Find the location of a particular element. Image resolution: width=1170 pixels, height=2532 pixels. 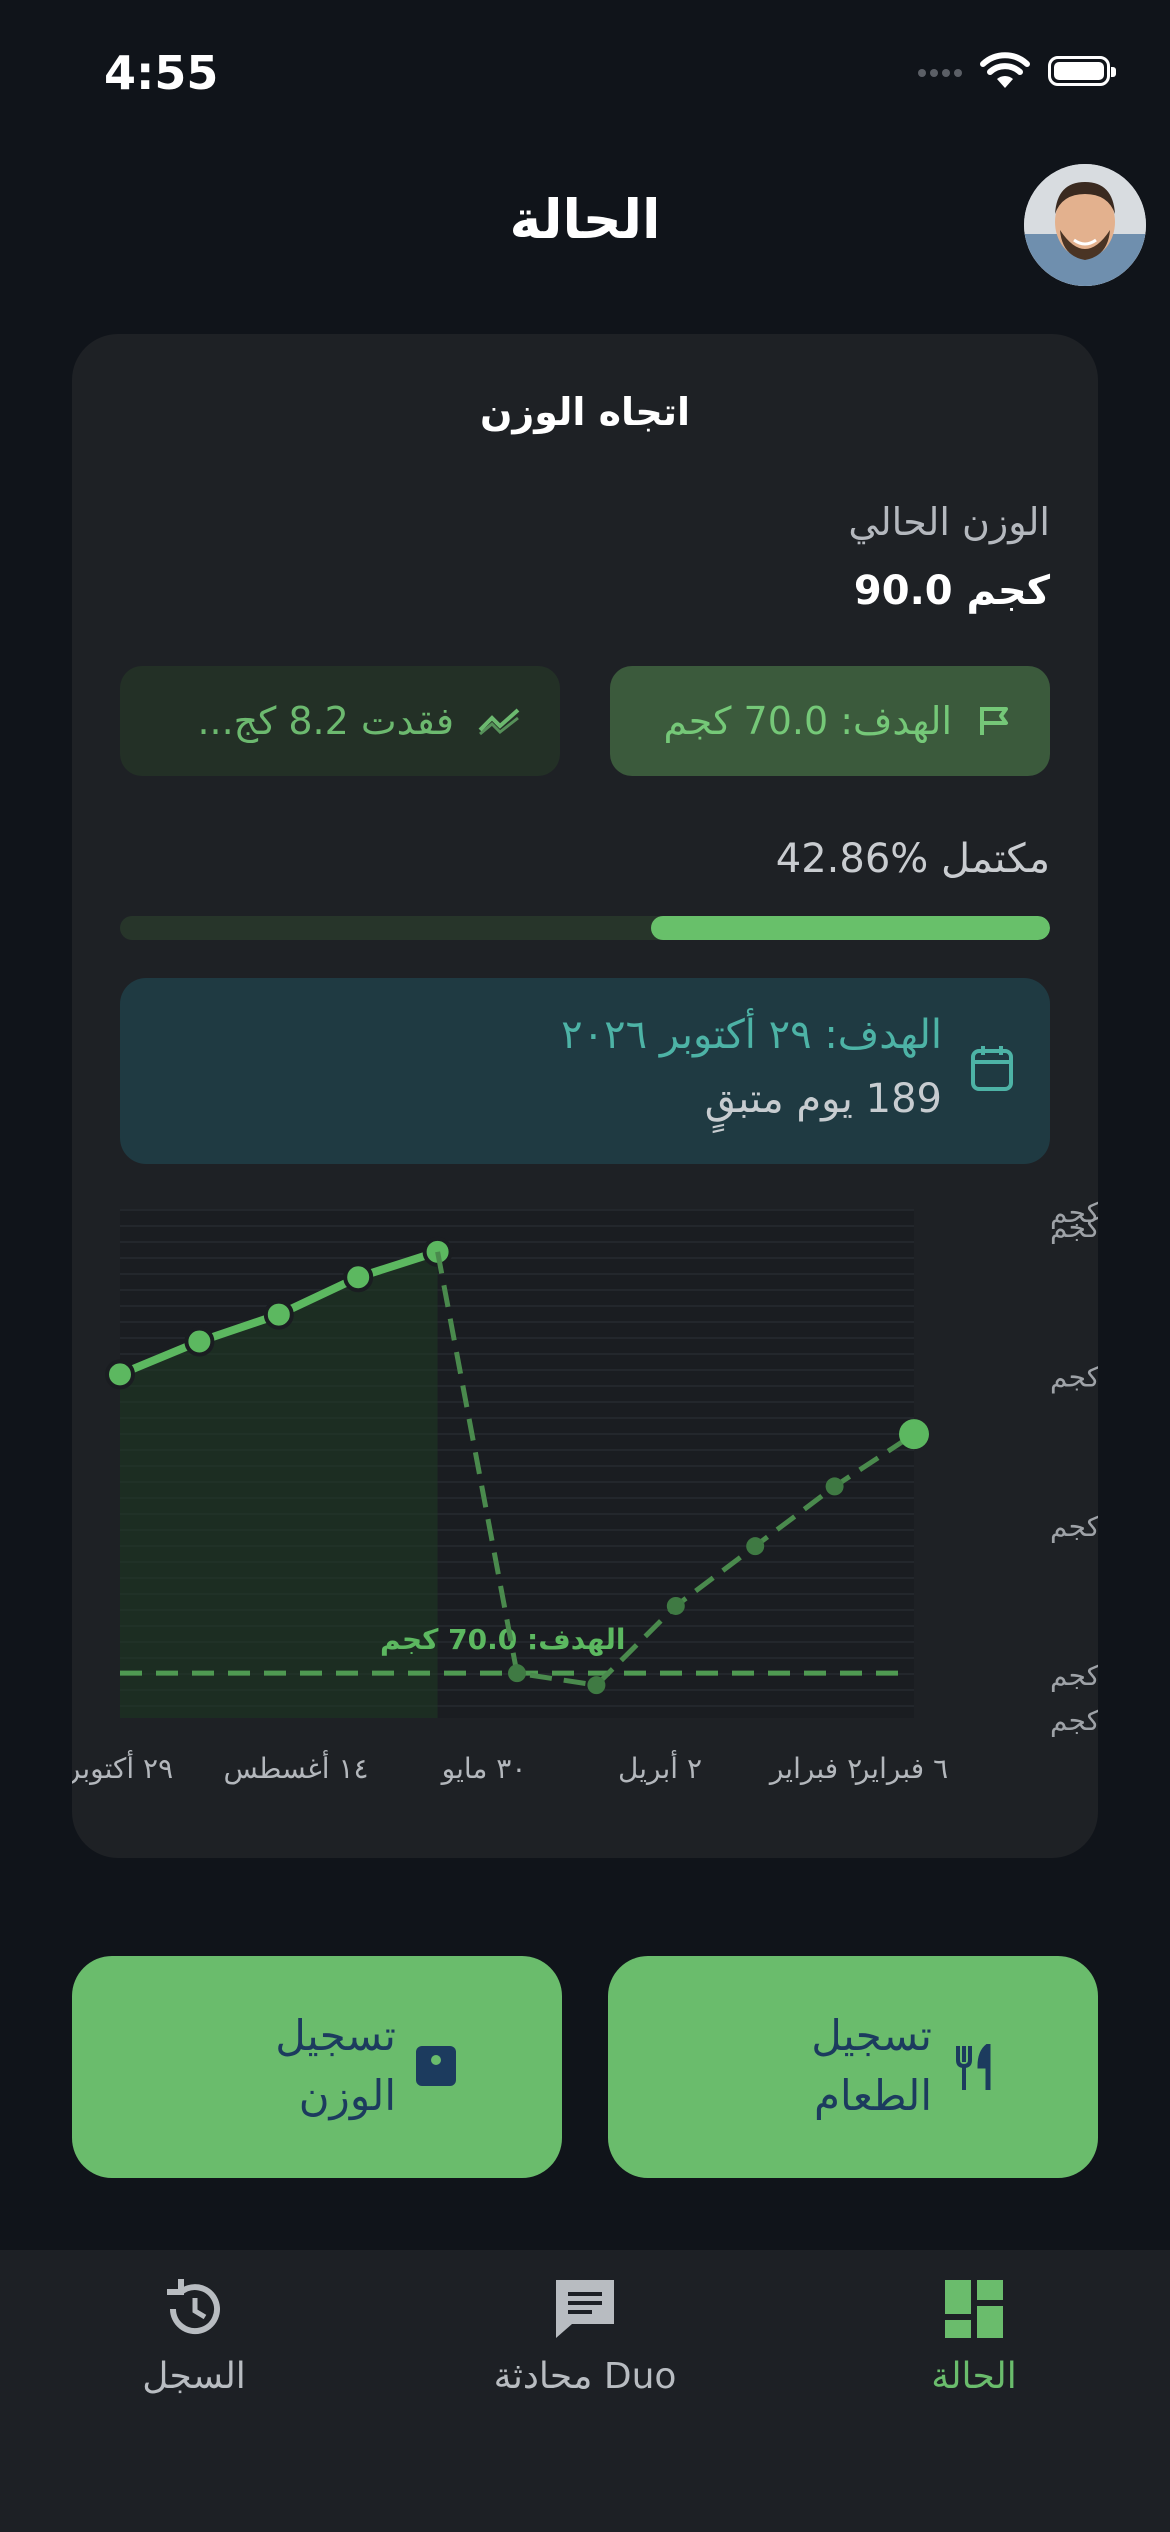

status-icons is located at coordinates (1015, 71).